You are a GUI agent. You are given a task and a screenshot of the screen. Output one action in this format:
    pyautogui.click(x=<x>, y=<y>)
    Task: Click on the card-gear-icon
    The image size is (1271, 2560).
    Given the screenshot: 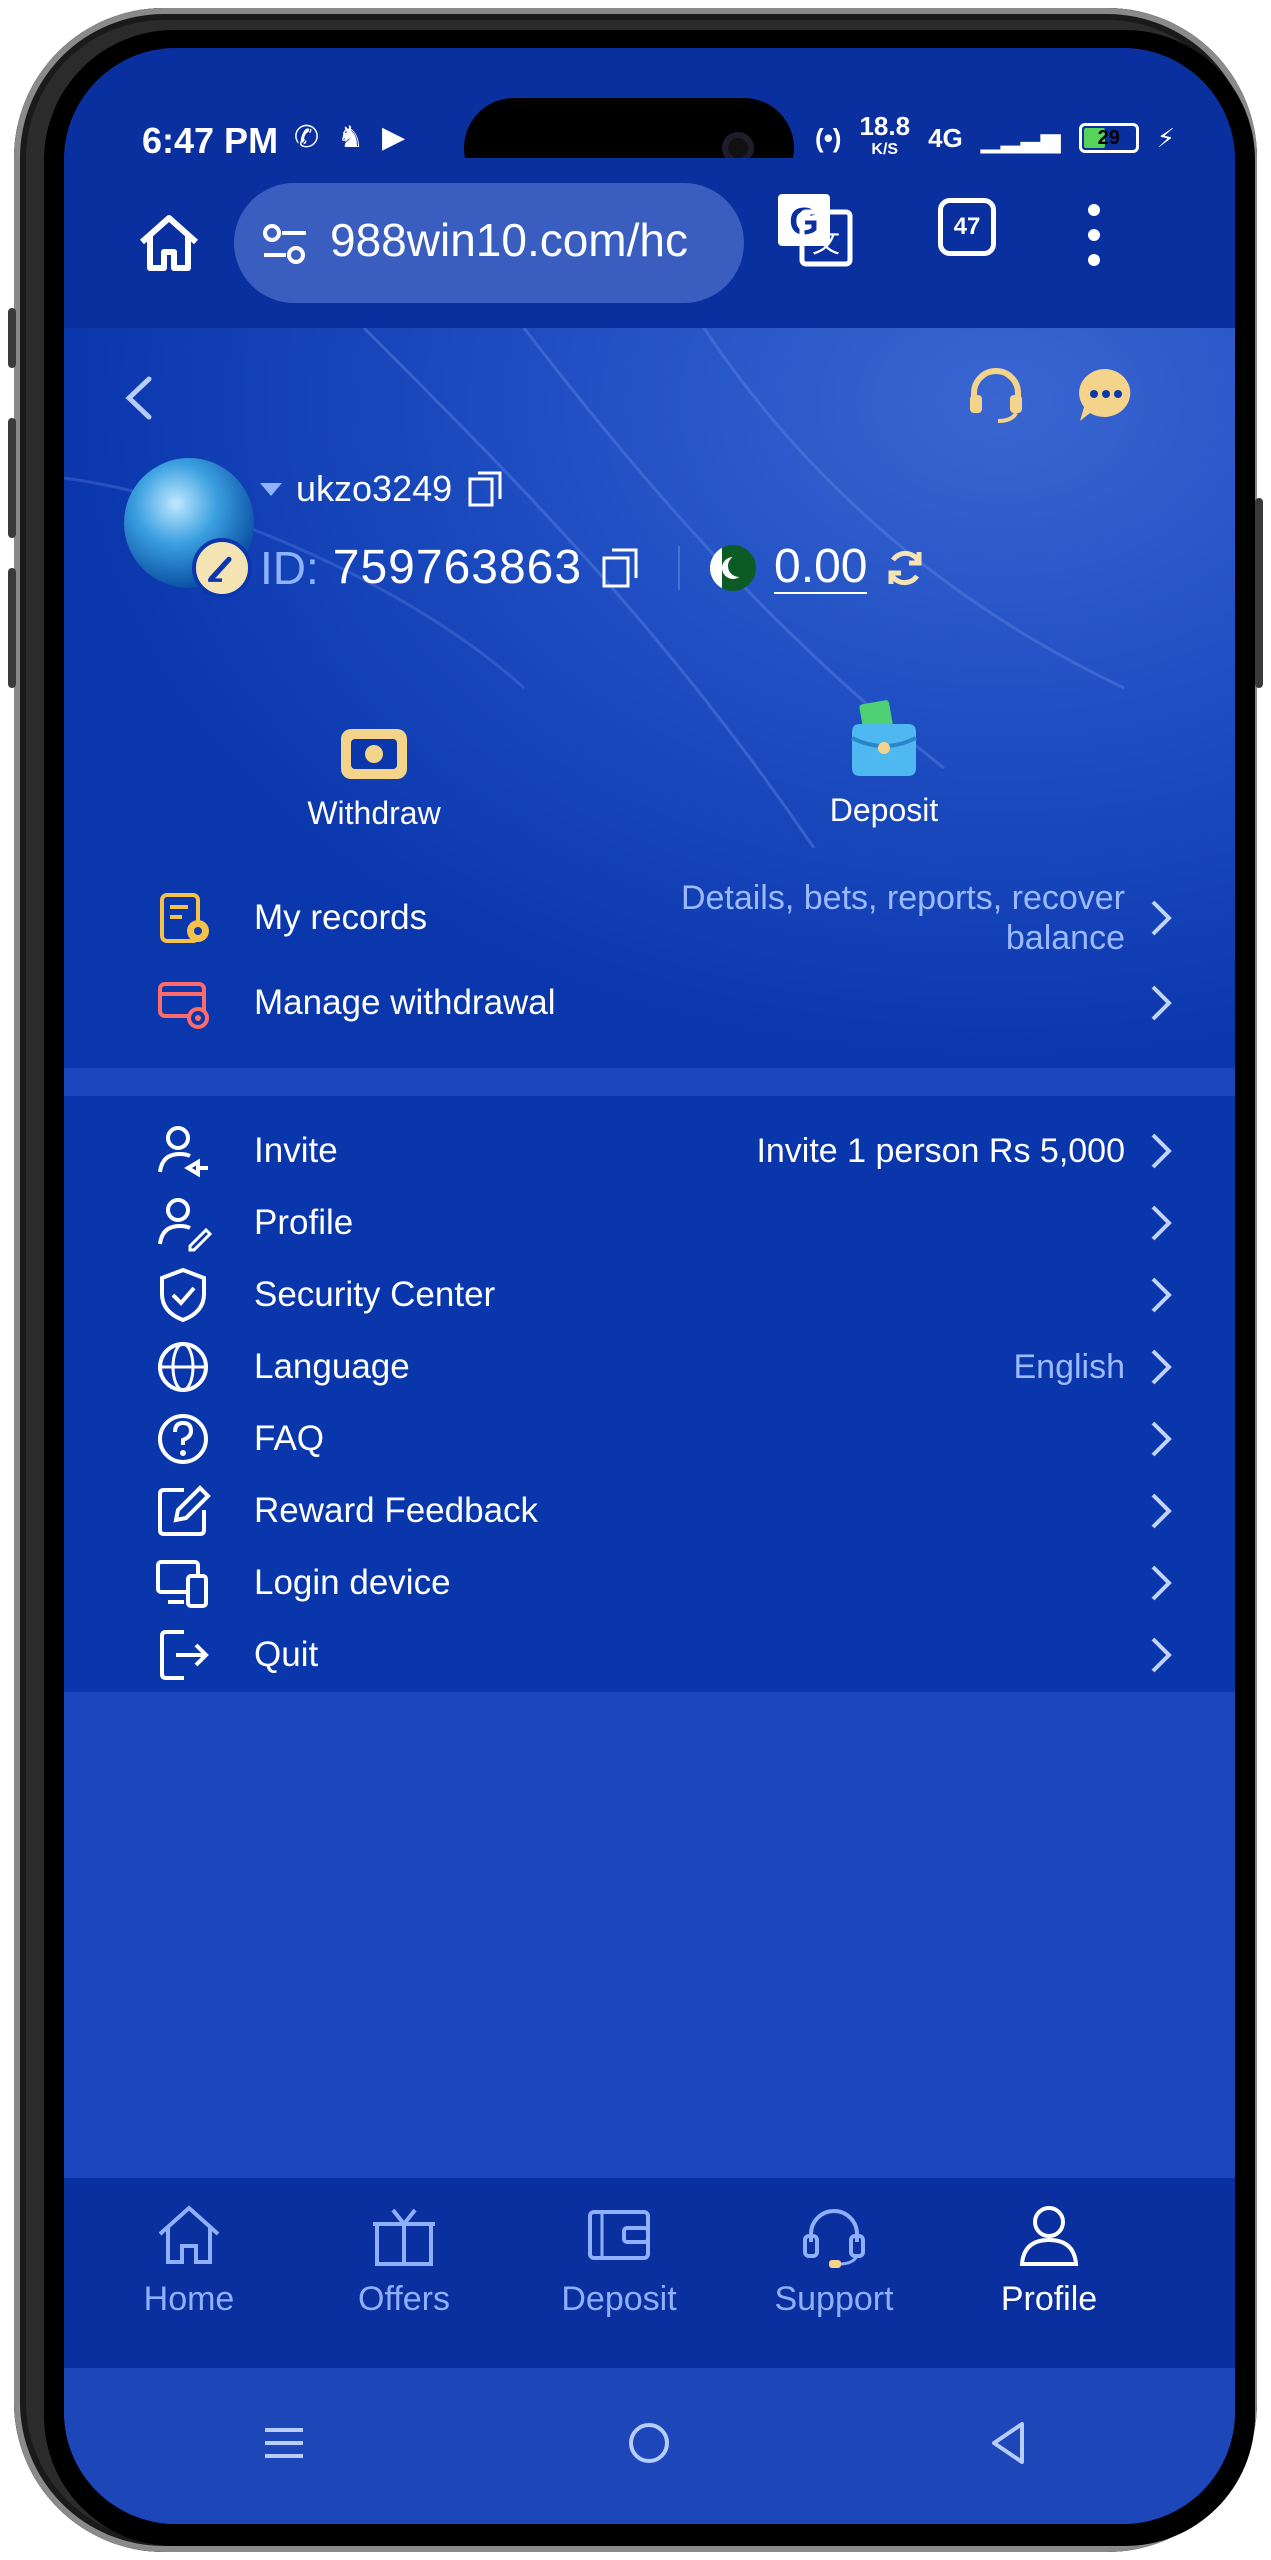 What is the action you would take?
    pyautogui.click(x=183, y=1005)
    